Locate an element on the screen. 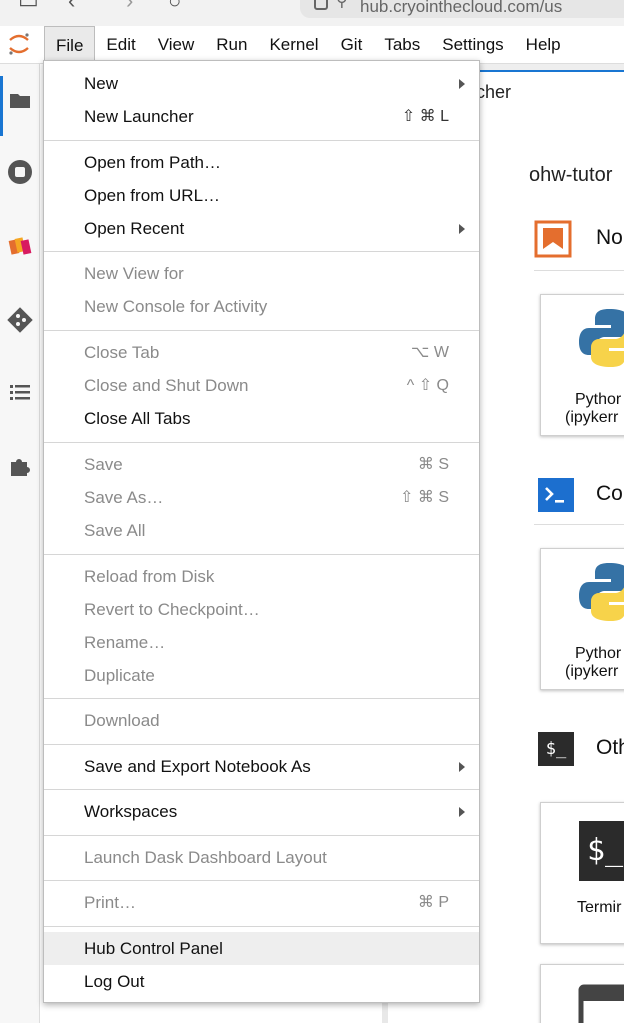  menu-item-new-view-for: New View for is located at coordinates (261, 273).